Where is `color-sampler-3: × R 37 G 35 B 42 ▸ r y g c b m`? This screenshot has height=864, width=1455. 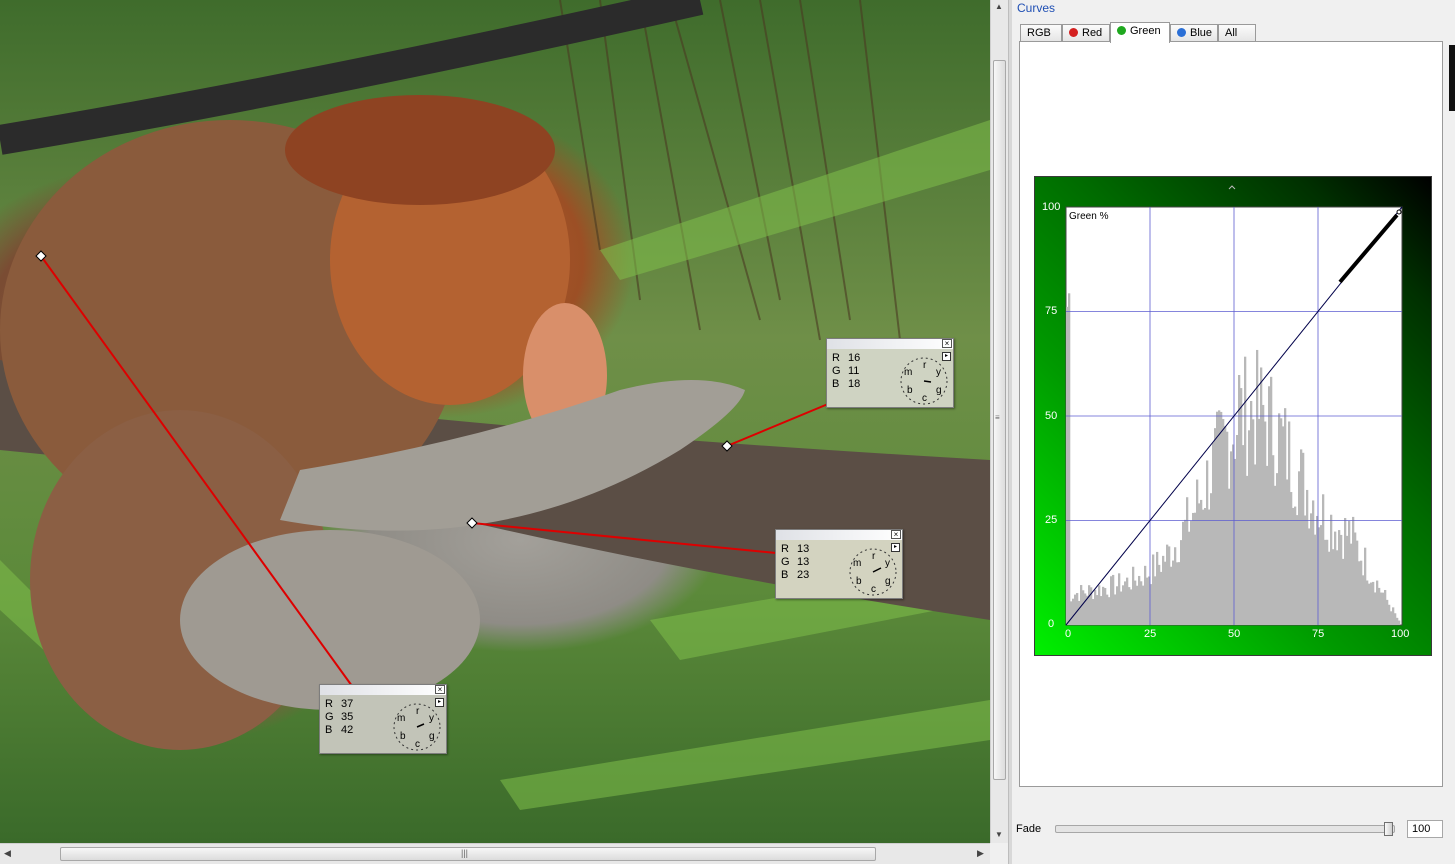 color-sampler-3: × R 37 G 35 B 42 ▸ r y g c b m is located at coordinates (383, 719).